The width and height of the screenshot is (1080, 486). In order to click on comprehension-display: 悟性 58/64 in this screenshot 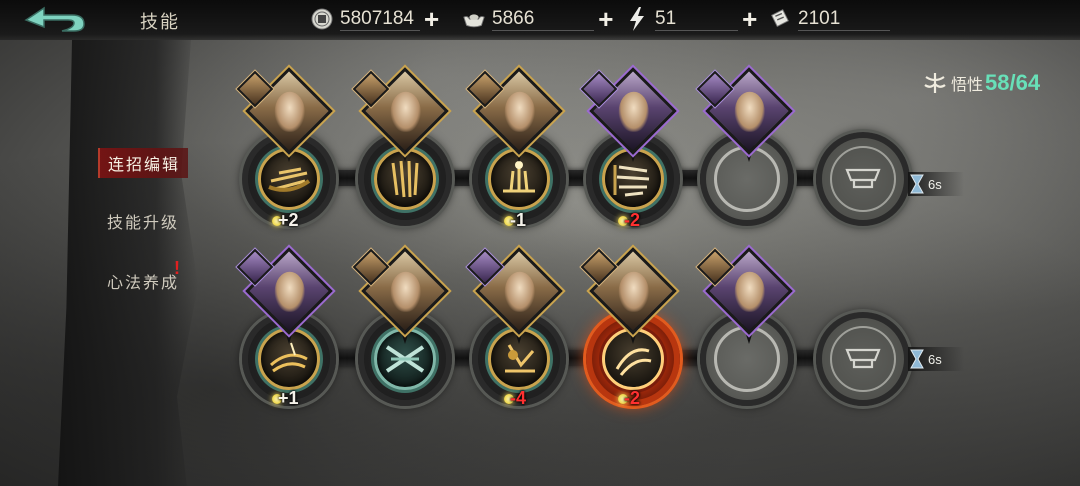, I will do `click(981, 83)`.